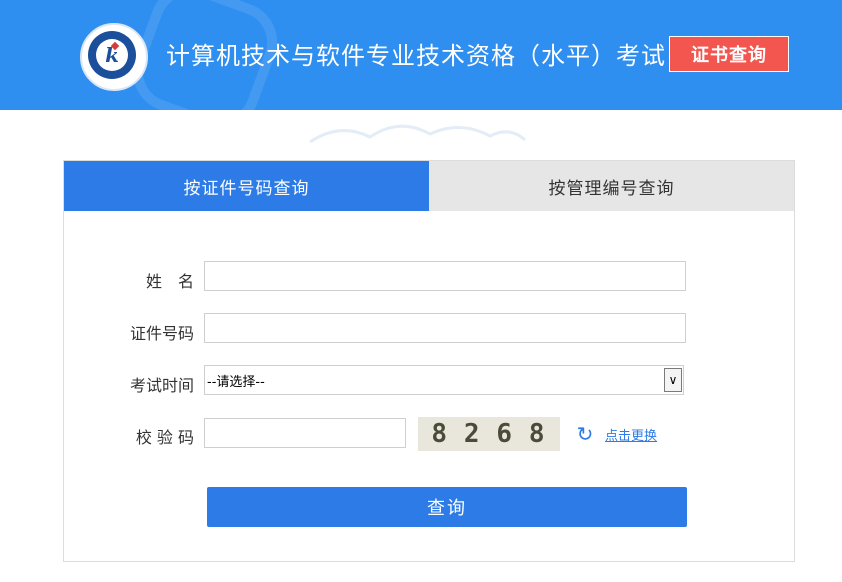  What do you see at coordinates (169, 281) in the screenshot?
I see `name-label: 姓 名` at bounding box center [169, 281].